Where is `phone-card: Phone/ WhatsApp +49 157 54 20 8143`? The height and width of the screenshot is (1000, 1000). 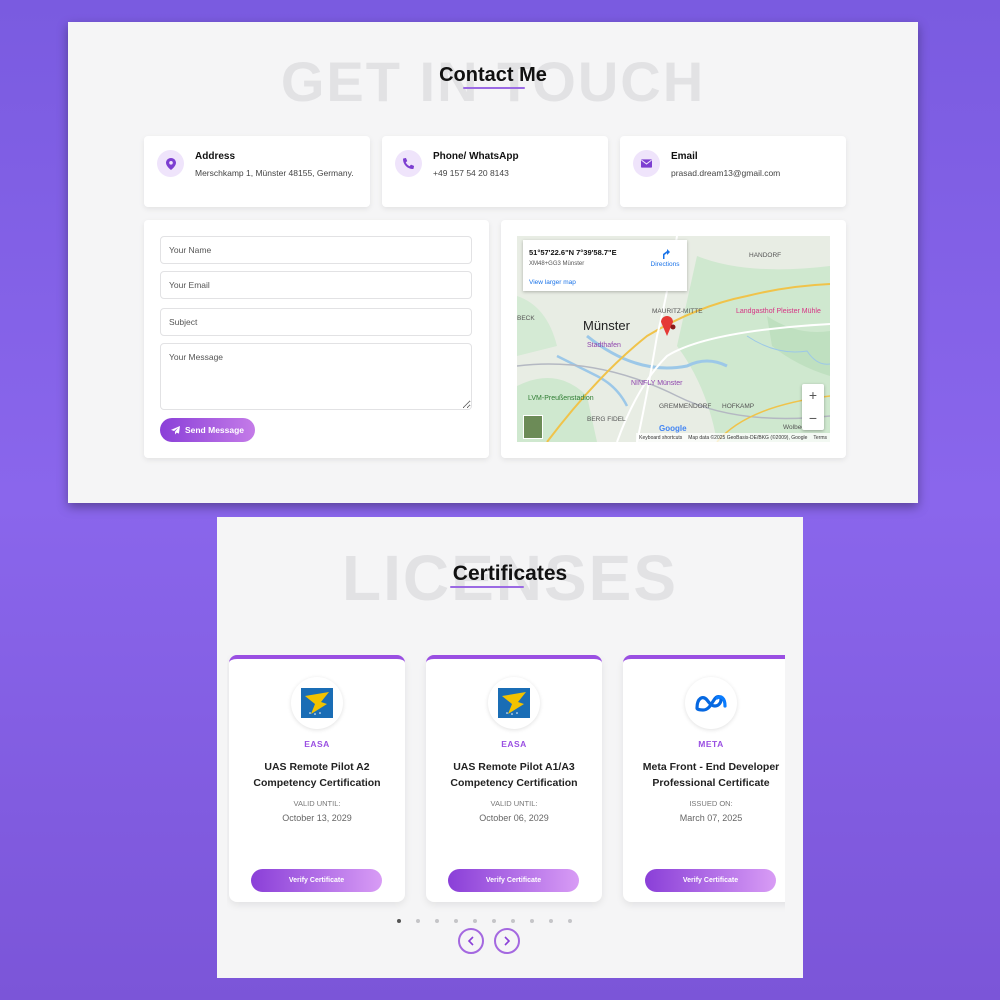
phone-card: Phone/ WhatsApp +49 157 54 20 8143 is located at coordinates (495, 171).